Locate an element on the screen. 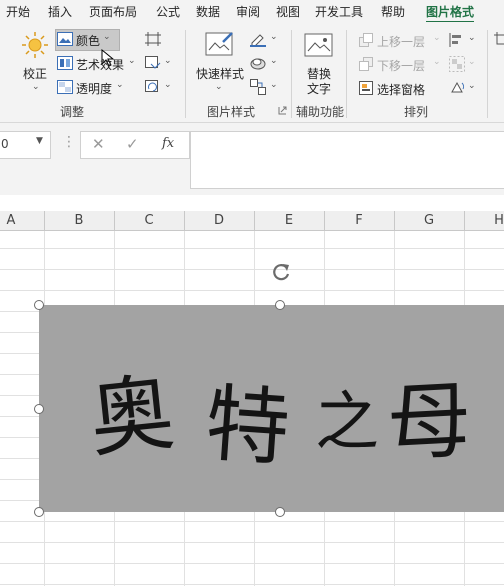  picture-border-icon is located at coordinates (258, 39).